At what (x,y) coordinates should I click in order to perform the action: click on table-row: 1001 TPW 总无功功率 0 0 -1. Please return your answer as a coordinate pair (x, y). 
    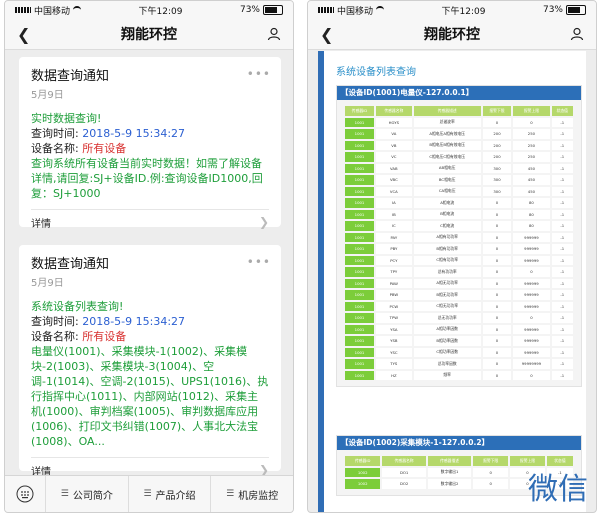
    Looking at the image, I should click on (459, 318).